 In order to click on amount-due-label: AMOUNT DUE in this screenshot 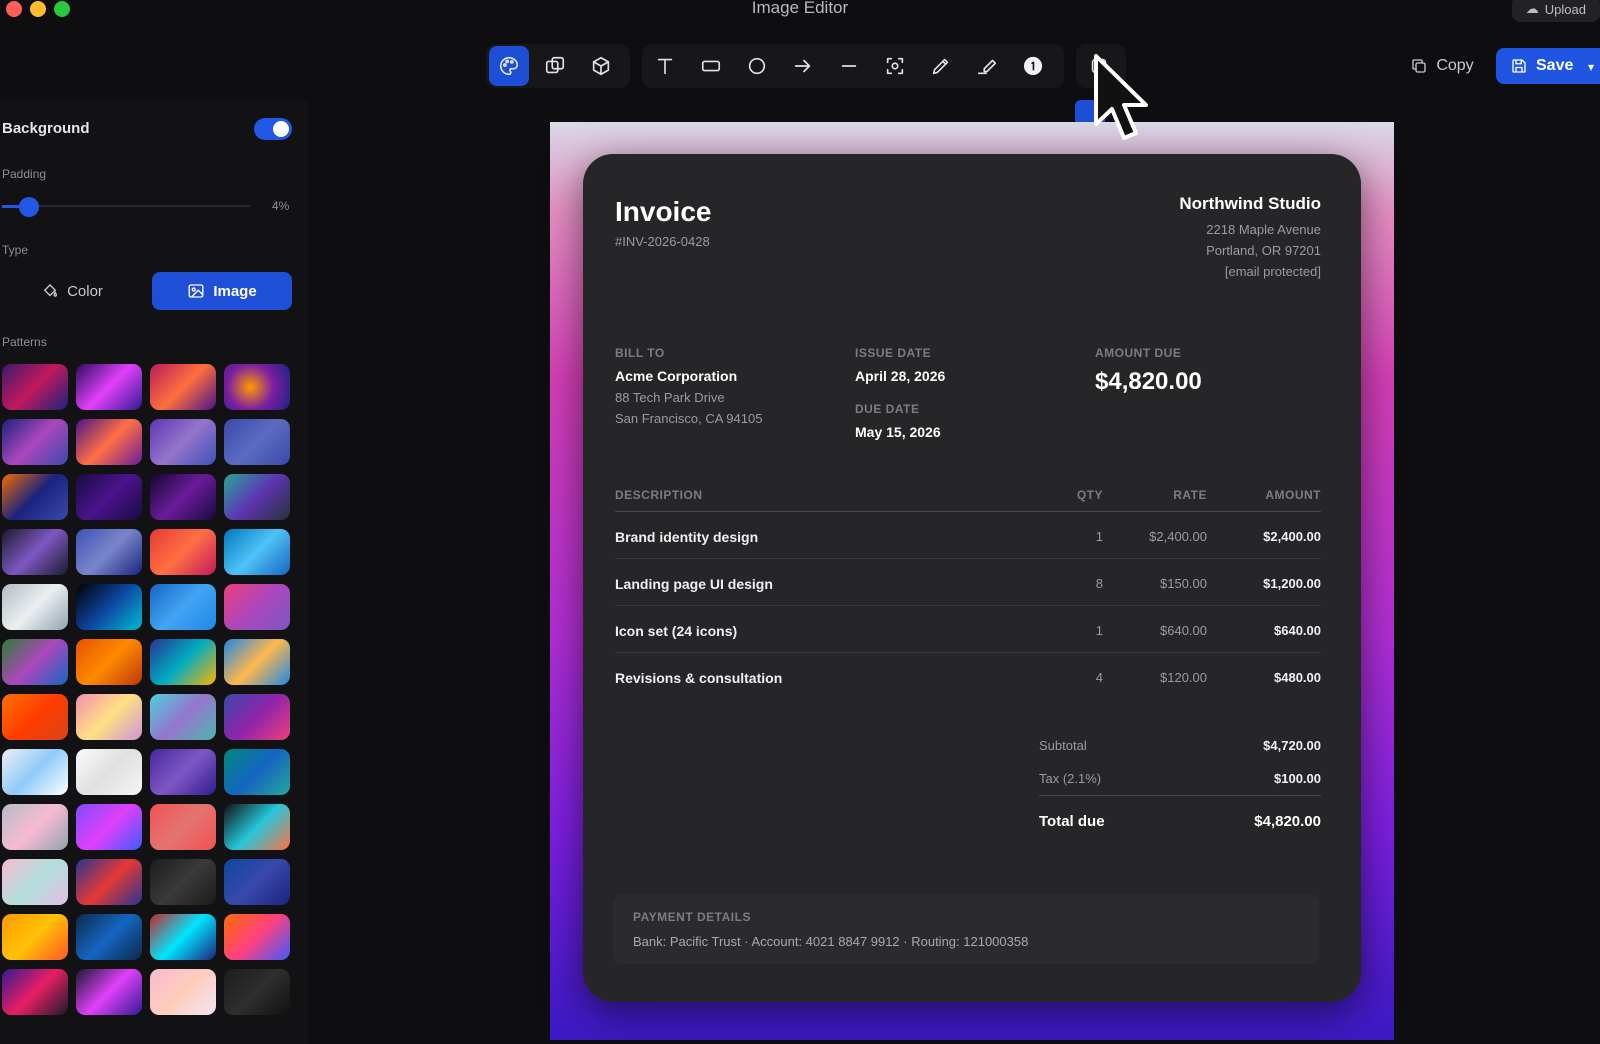, I will do `click(1138, 353)`.